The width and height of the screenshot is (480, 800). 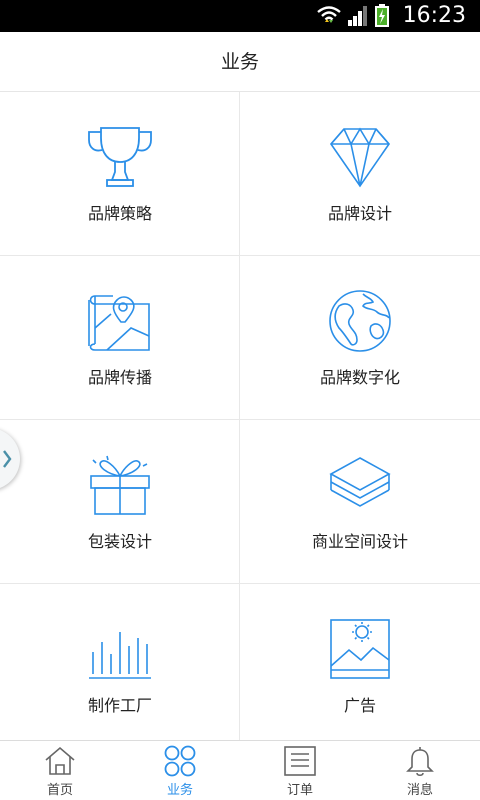 I want to click on nav-item-home: 首页, so click(x=60, y=770).